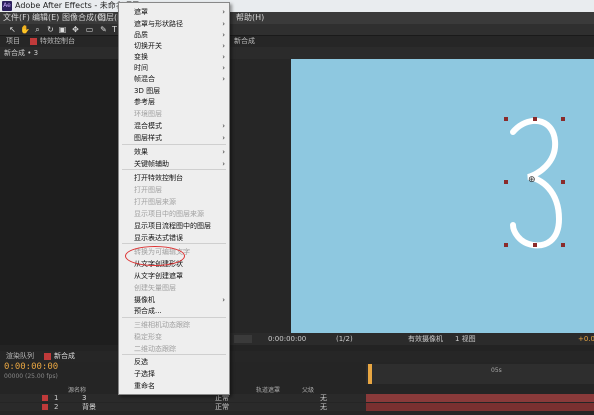 This screenshot has height=415, width=594. What do you see at coordinates (60, 202) in the screenshot?
I see `effect-controls-panel` at bounding box center [60, 202].